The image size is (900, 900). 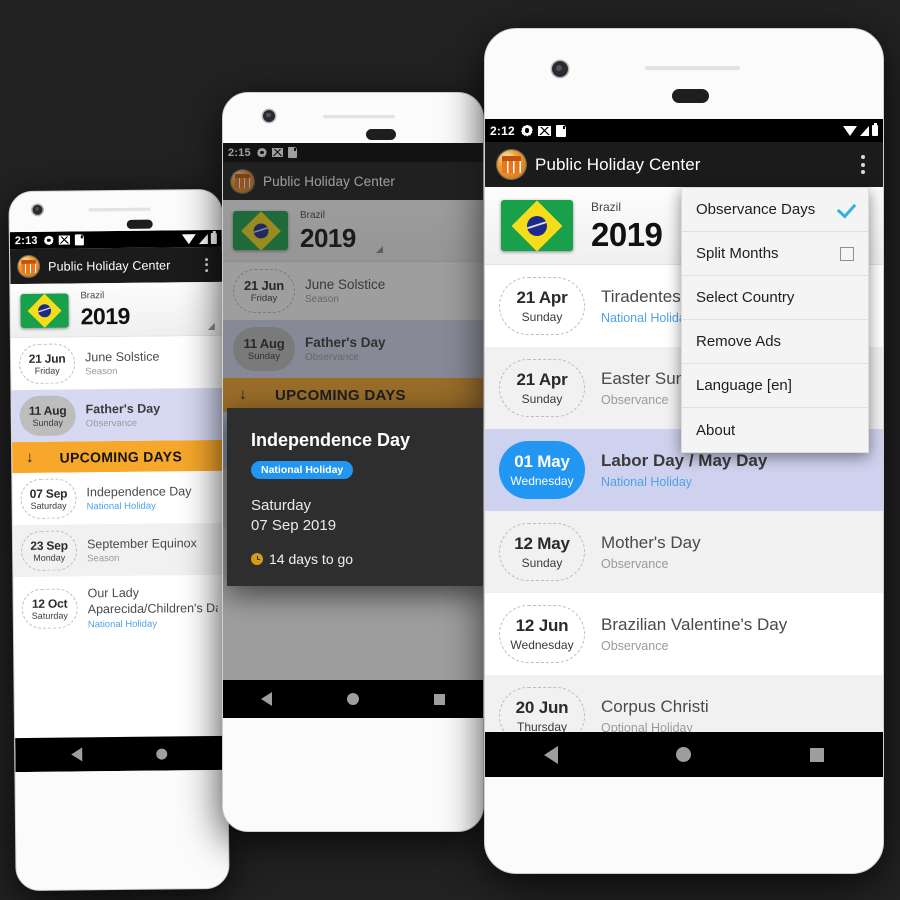 What do you see at coordinates (141, 543) in the screenshot?
I see `holiday-name: September Equinox` at bounding box center [141, 543].